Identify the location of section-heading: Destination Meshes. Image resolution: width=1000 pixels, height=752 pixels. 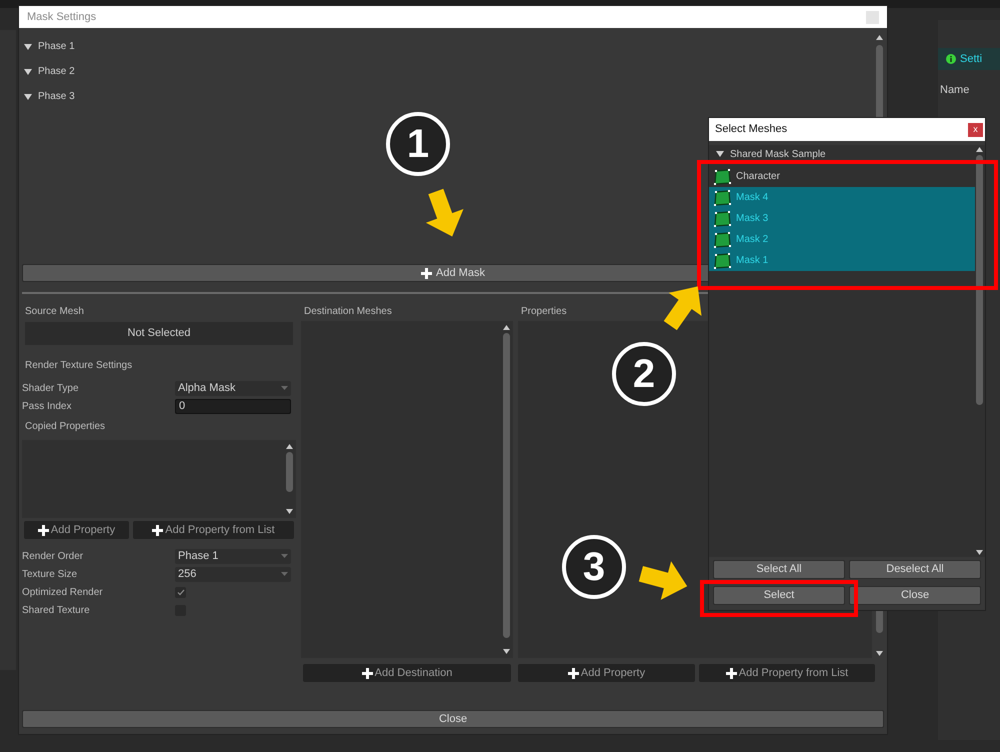
(348, 312).